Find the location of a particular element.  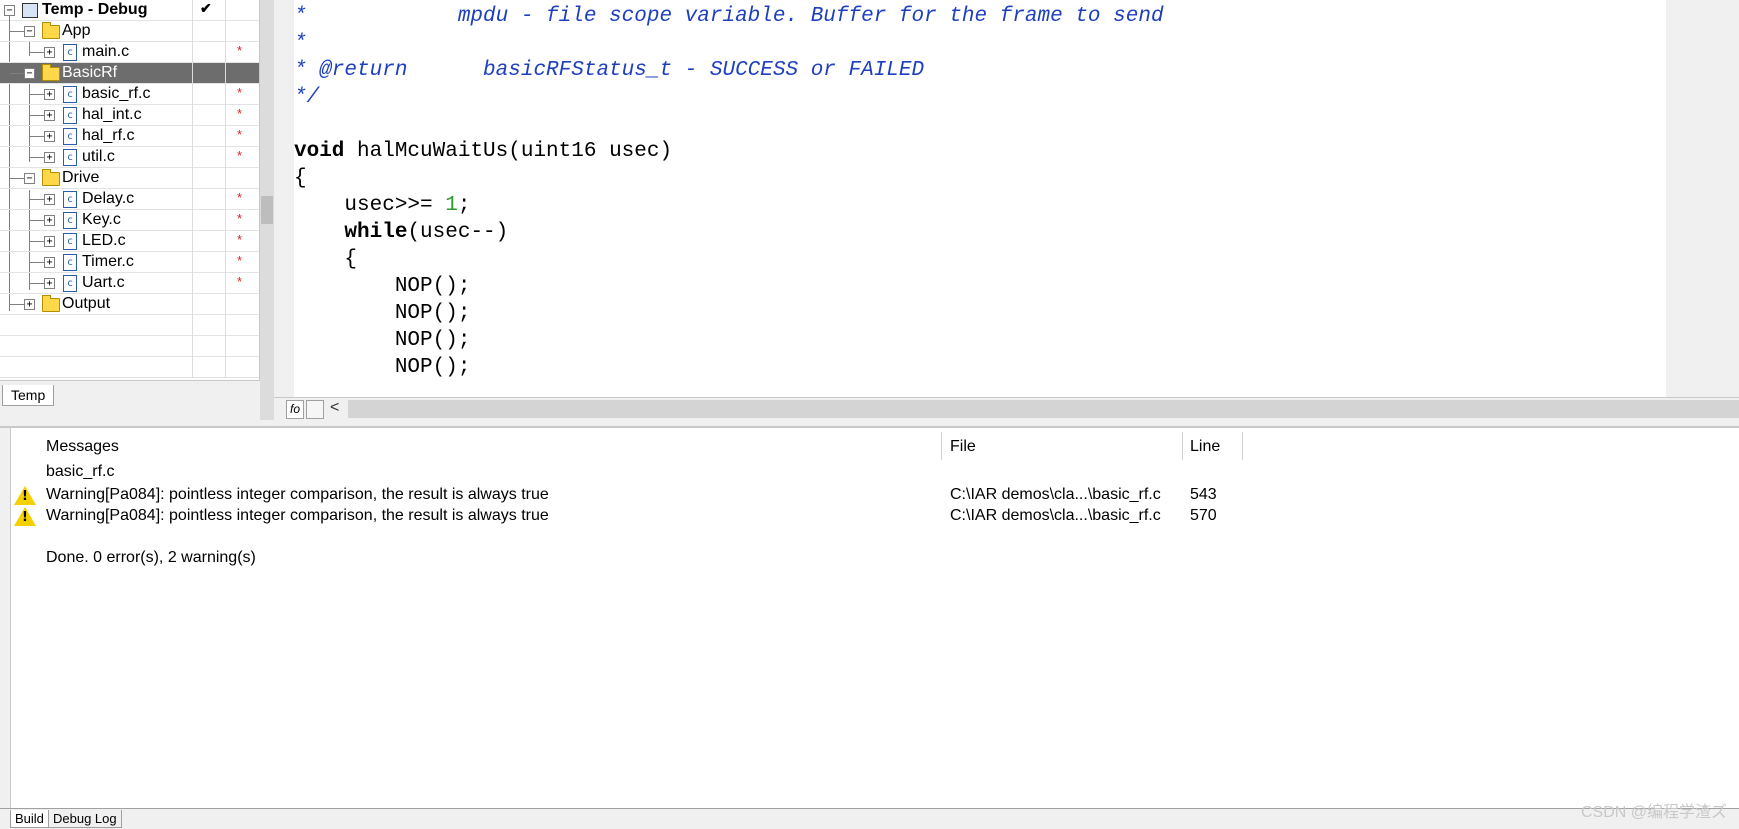

tree-item-app: − App is located at coordinates (129, 31).